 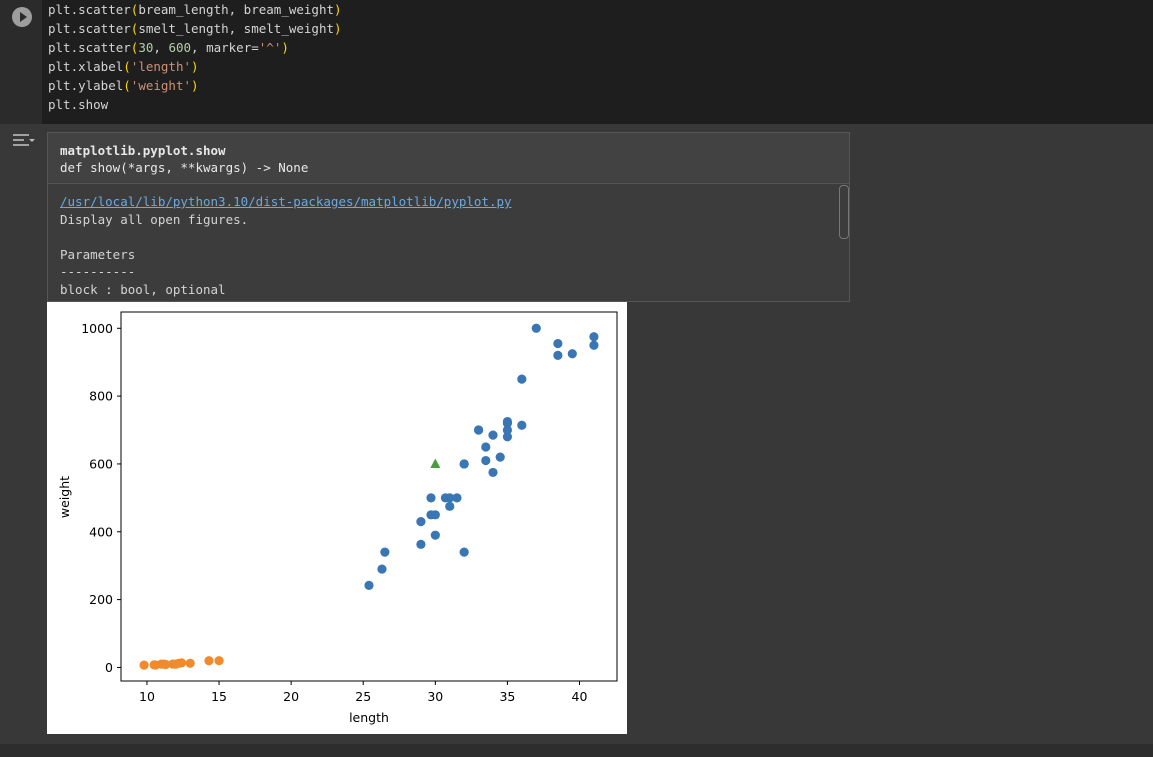 What do you see at coordinates (154, 219) in the screenshot?
I see `doc-summary: Display all open figures.` at bounding box center [154, 219].